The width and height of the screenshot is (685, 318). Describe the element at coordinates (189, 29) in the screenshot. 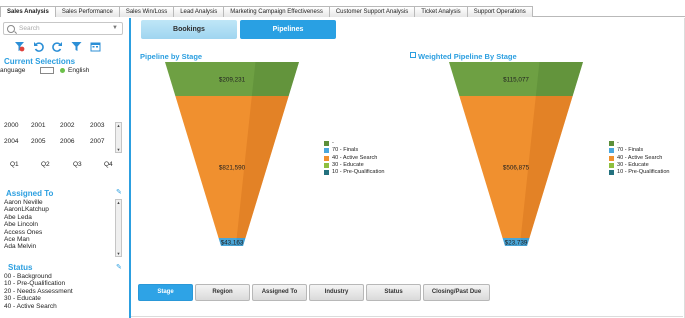

I see `tab-bookings: Bookings` at that location.